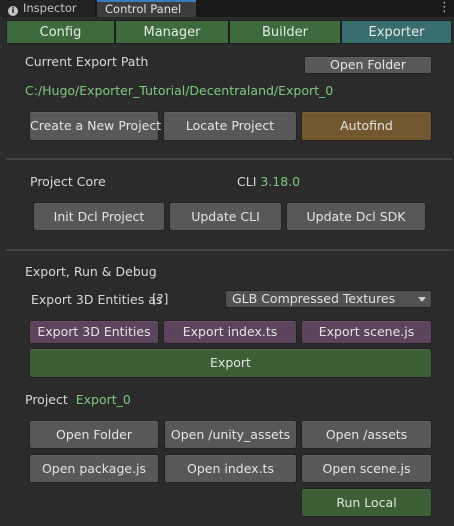  What do you see at coordinates (87, 61) in the screenshot?
I see `export-path-heading: Current Export Path` at bounding box center [87, 61].